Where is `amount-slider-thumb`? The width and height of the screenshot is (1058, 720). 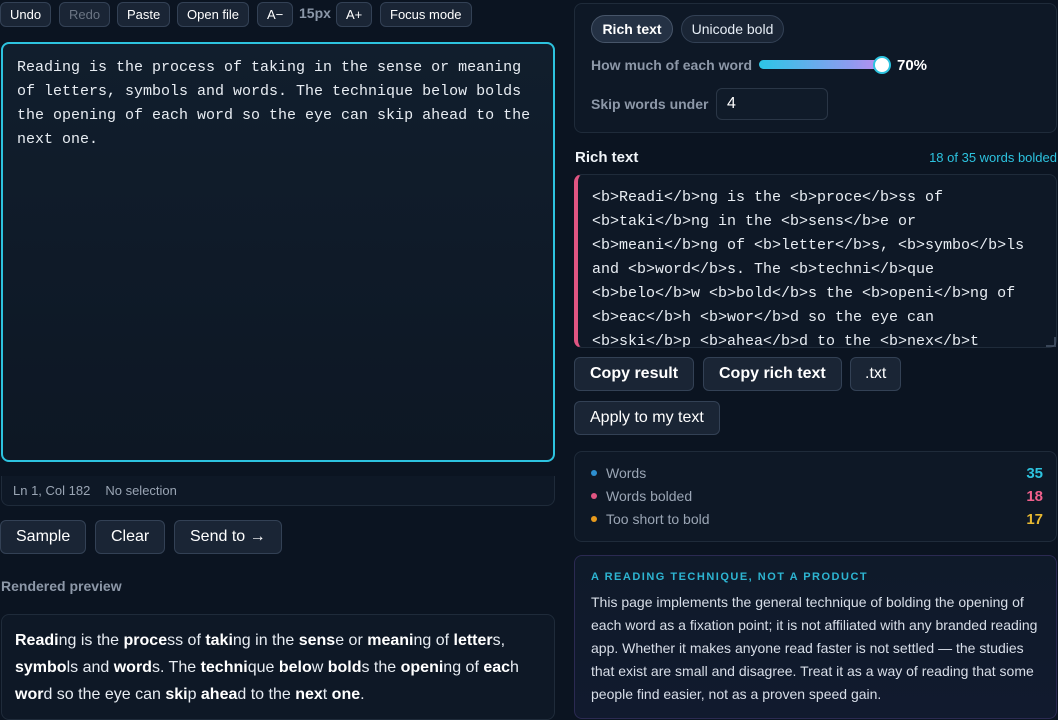 amount-slider-thumb is located at coordinates (881, 65).